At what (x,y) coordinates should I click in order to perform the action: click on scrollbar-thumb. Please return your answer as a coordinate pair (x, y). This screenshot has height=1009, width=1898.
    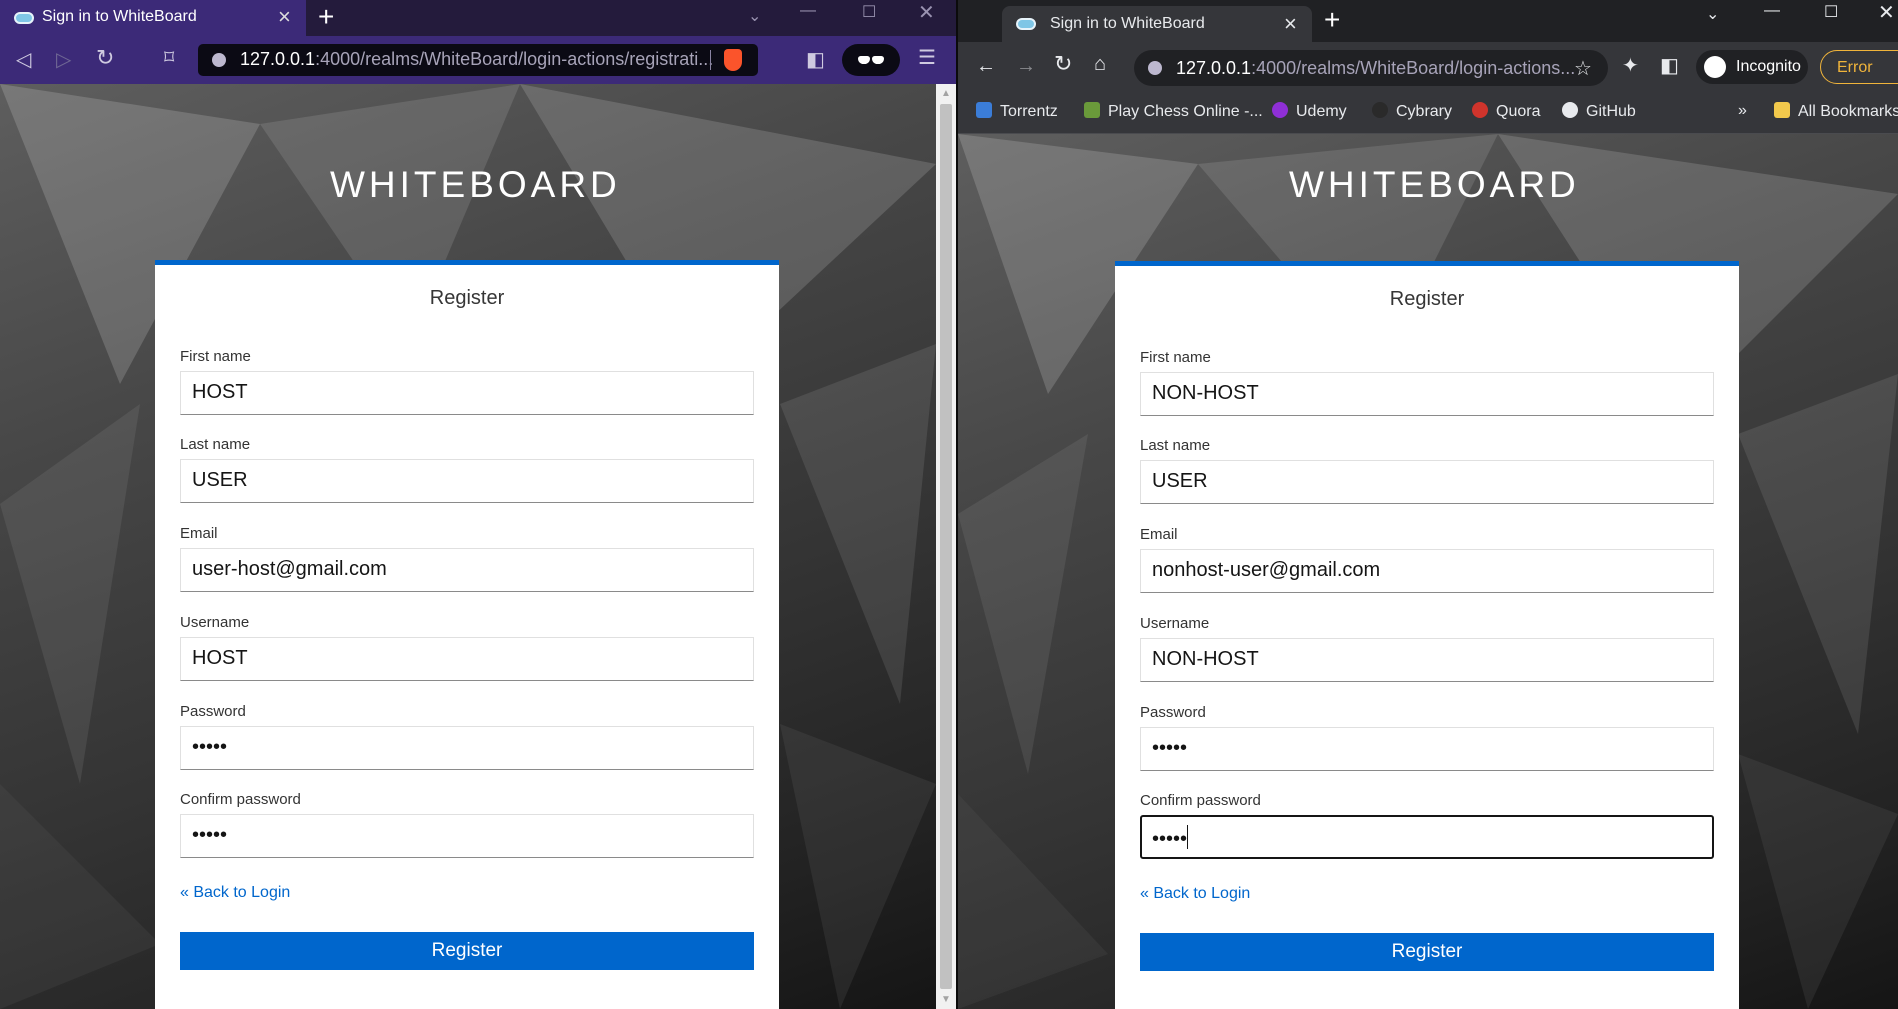
    Looking at the image, I should click on (946, 546).